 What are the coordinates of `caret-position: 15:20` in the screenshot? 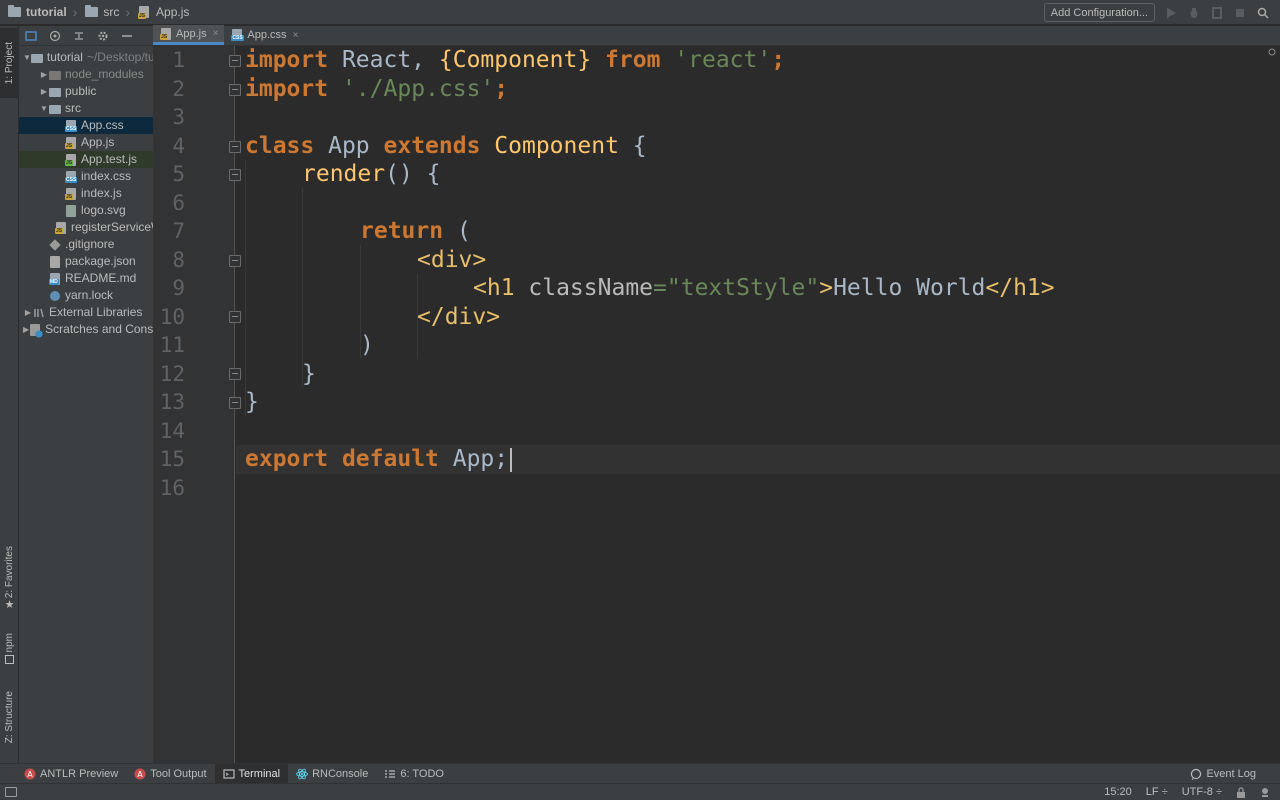 It's located at (1118, 792).